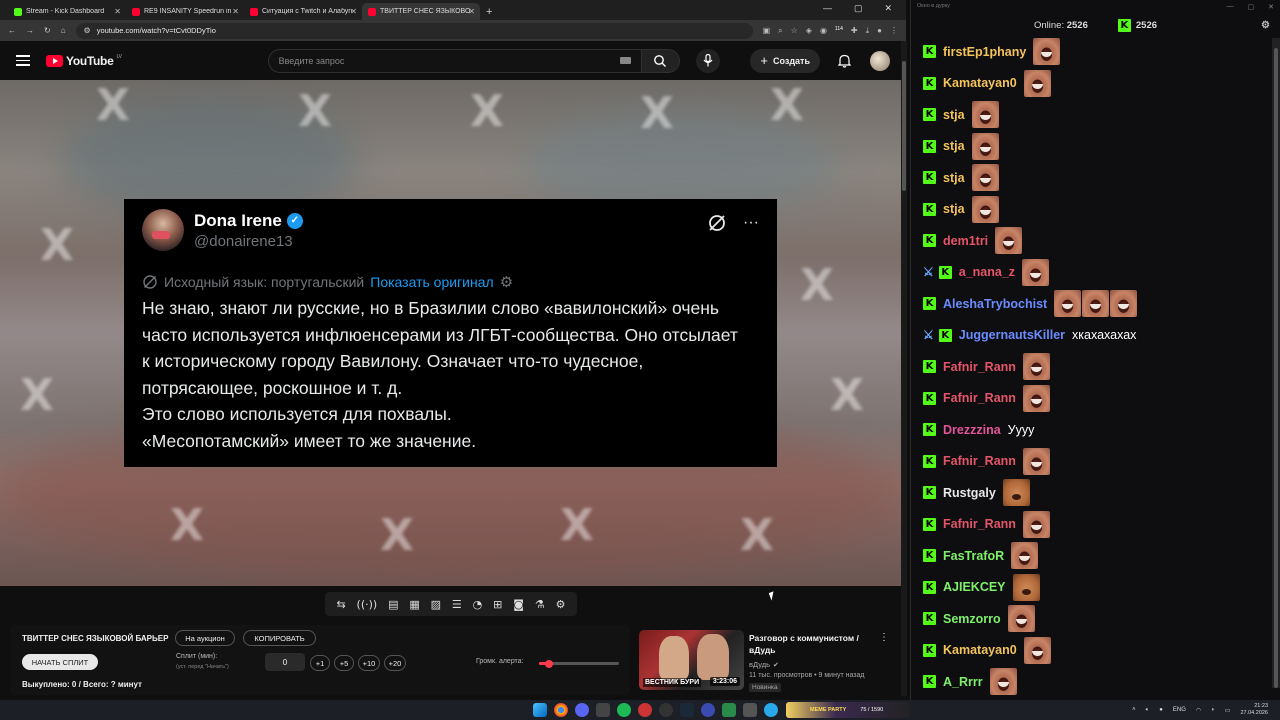 The image size is (1280, 720). What do you see at coordinates (1198, 710) in the screenshot?
I see `wifi-icon: ◠` at bounding box center [1198, 710].